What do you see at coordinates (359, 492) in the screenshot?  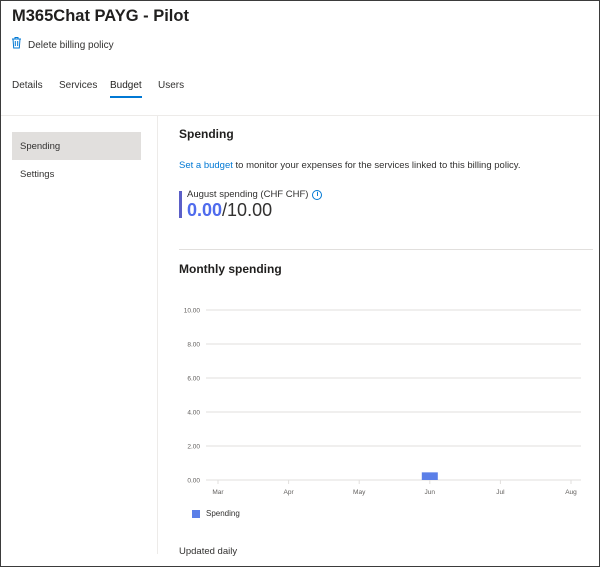 I see `x-tick-label: May` at bounding box center [359, 492].